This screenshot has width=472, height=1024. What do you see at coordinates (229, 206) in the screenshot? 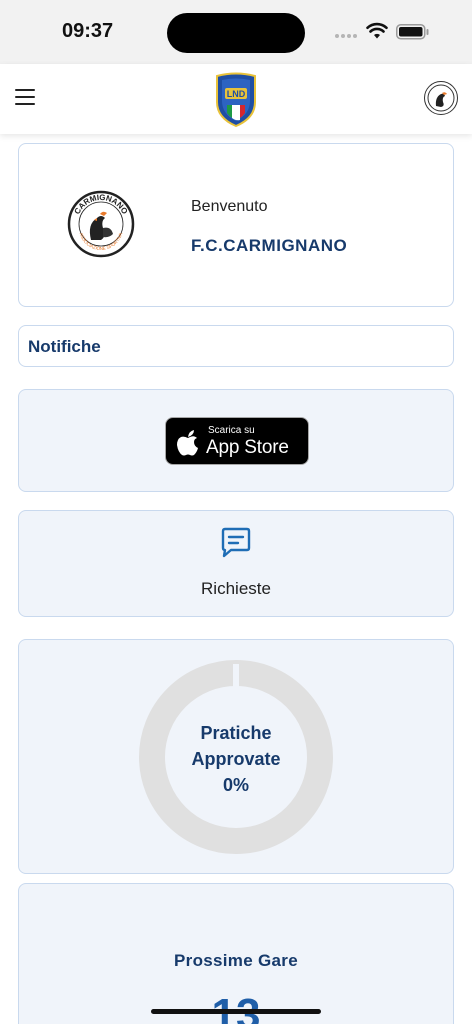
I see `welcome-greeting: Benvenuto` at bounding box center [229, 206].